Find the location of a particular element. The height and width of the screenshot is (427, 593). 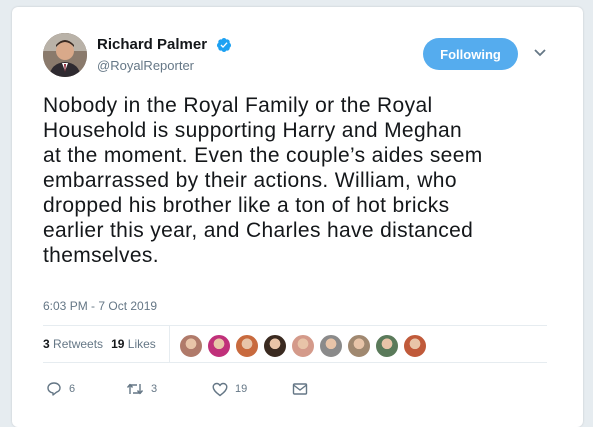

tweet-stats: 3 Retweets 19 Likes is located at coordinates (99, 344).